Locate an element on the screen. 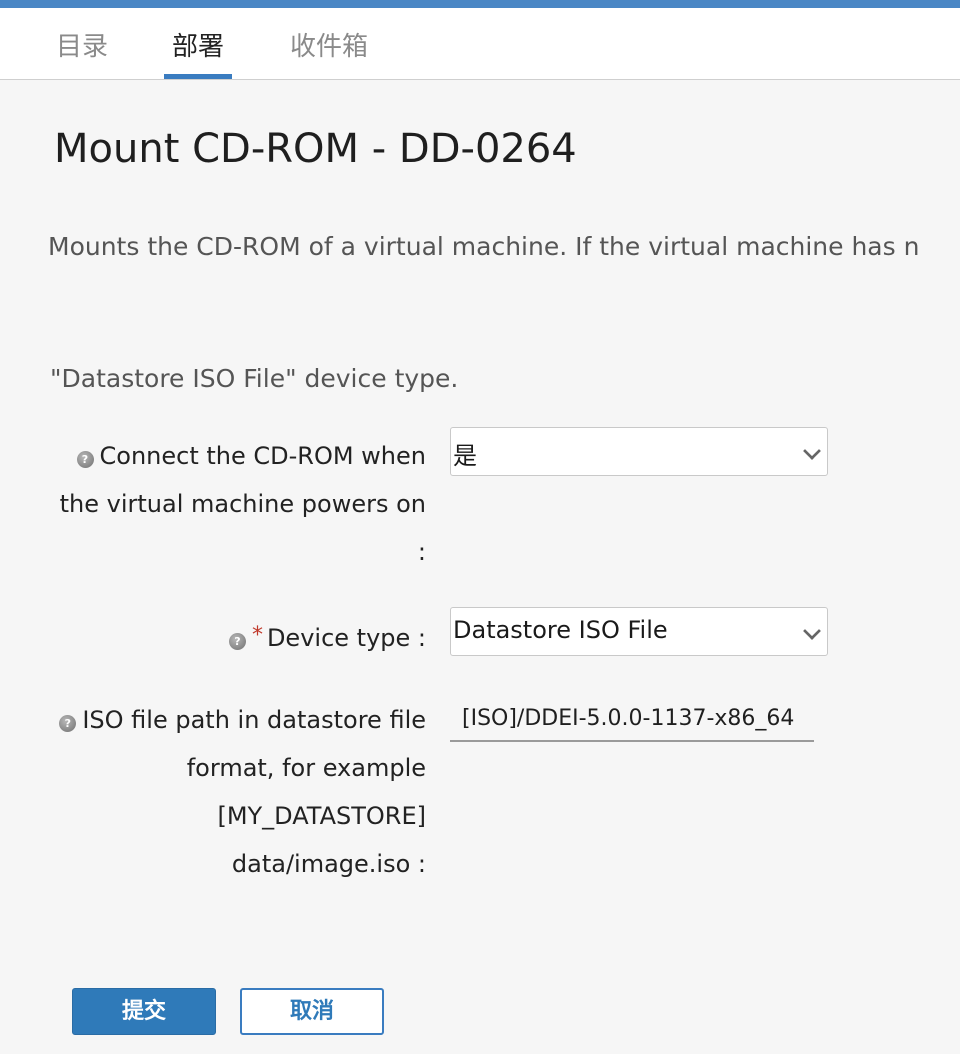 The width and height of the screenshot is (960, 1054). connect-on-poweron-select: 是 is located at coordinates (639, 451).